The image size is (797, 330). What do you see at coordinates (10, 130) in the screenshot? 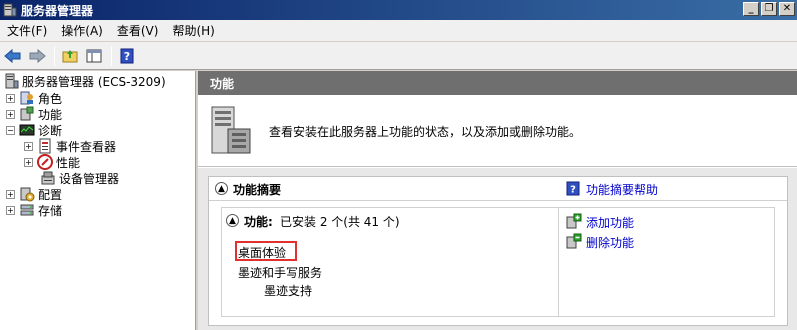
I see `collapse-toggle: −` at bounding box center [10, 130].